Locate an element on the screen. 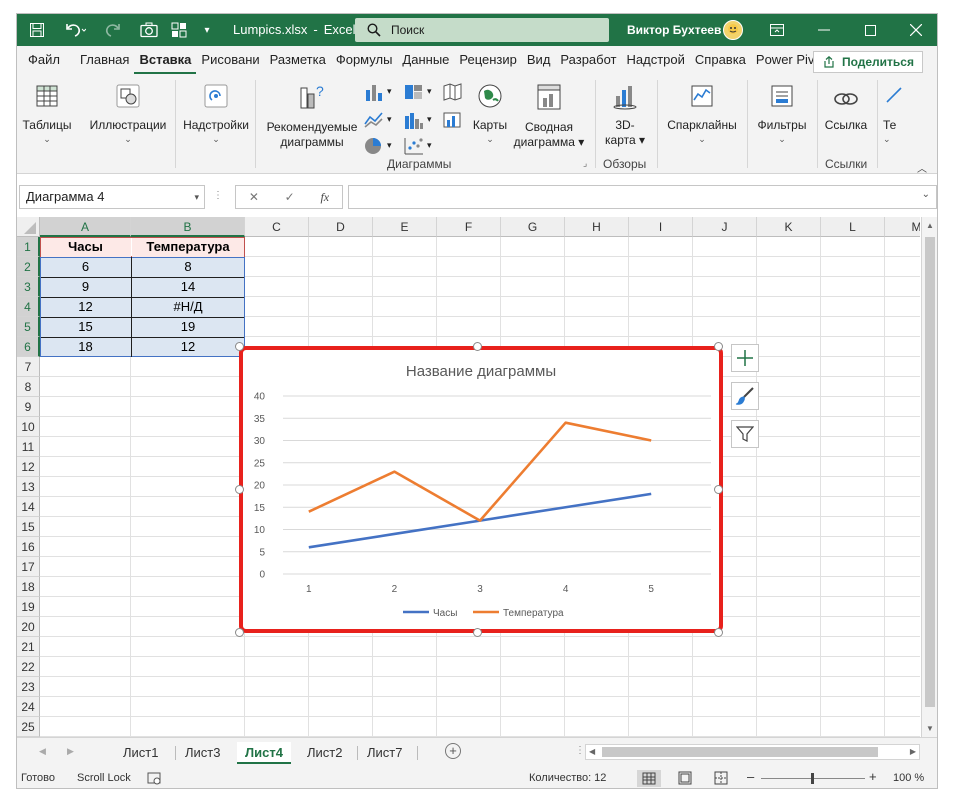  resize-handle-bottom is located at coordinates (477, 632).